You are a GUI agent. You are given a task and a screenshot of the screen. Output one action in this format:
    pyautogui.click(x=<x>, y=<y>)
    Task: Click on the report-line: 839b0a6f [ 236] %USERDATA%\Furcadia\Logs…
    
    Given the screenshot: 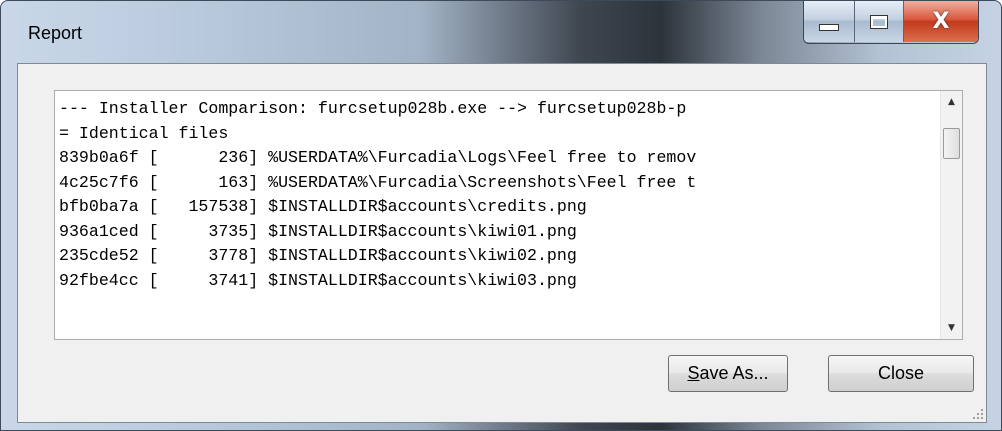 What is the action you would take?
    pyautogui.click(x=378, y=157)
    